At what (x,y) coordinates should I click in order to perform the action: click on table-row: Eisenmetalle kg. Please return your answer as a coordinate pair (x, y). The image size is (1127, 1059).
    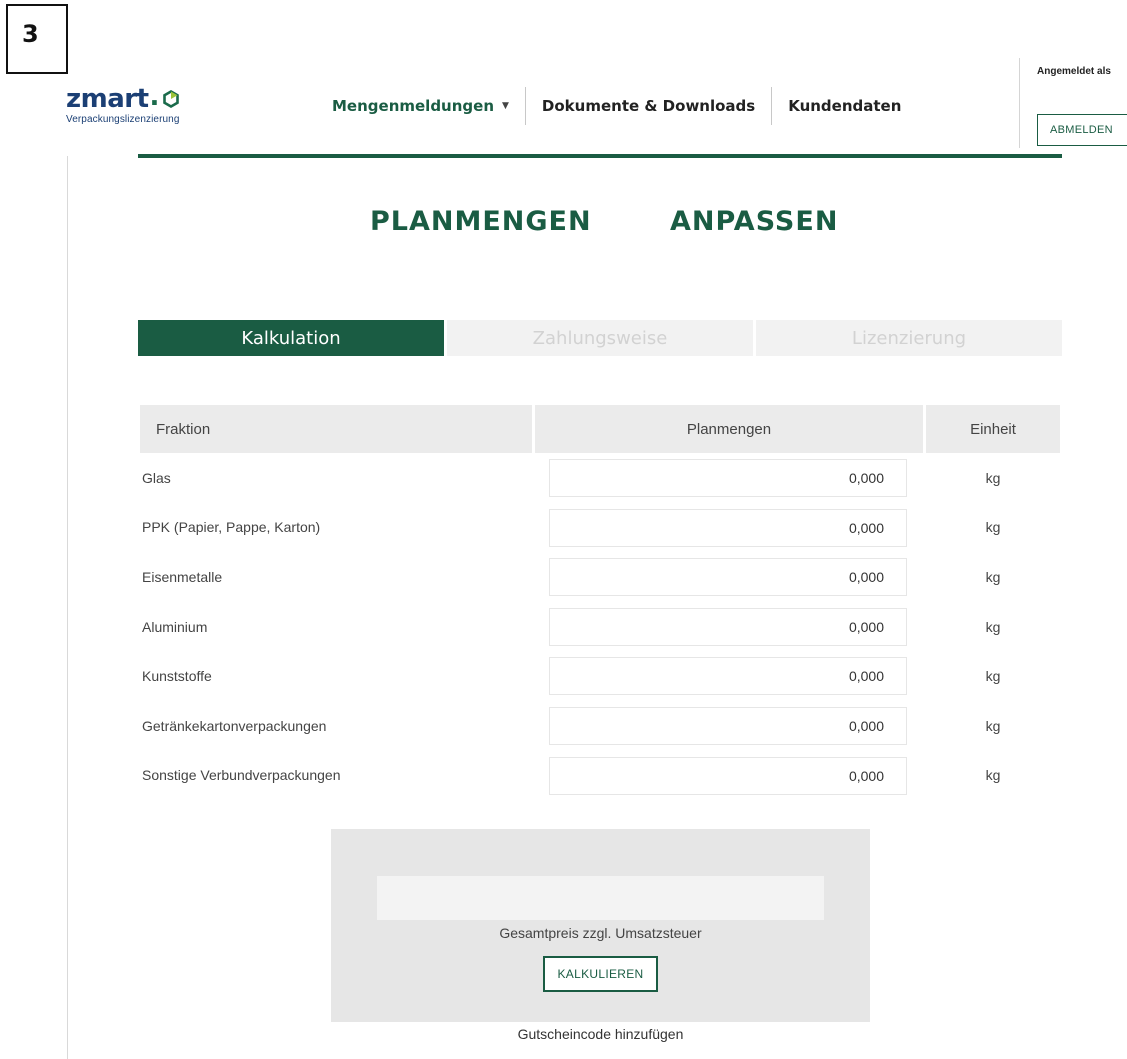
    Looking at the image, I should click on (600, 577).